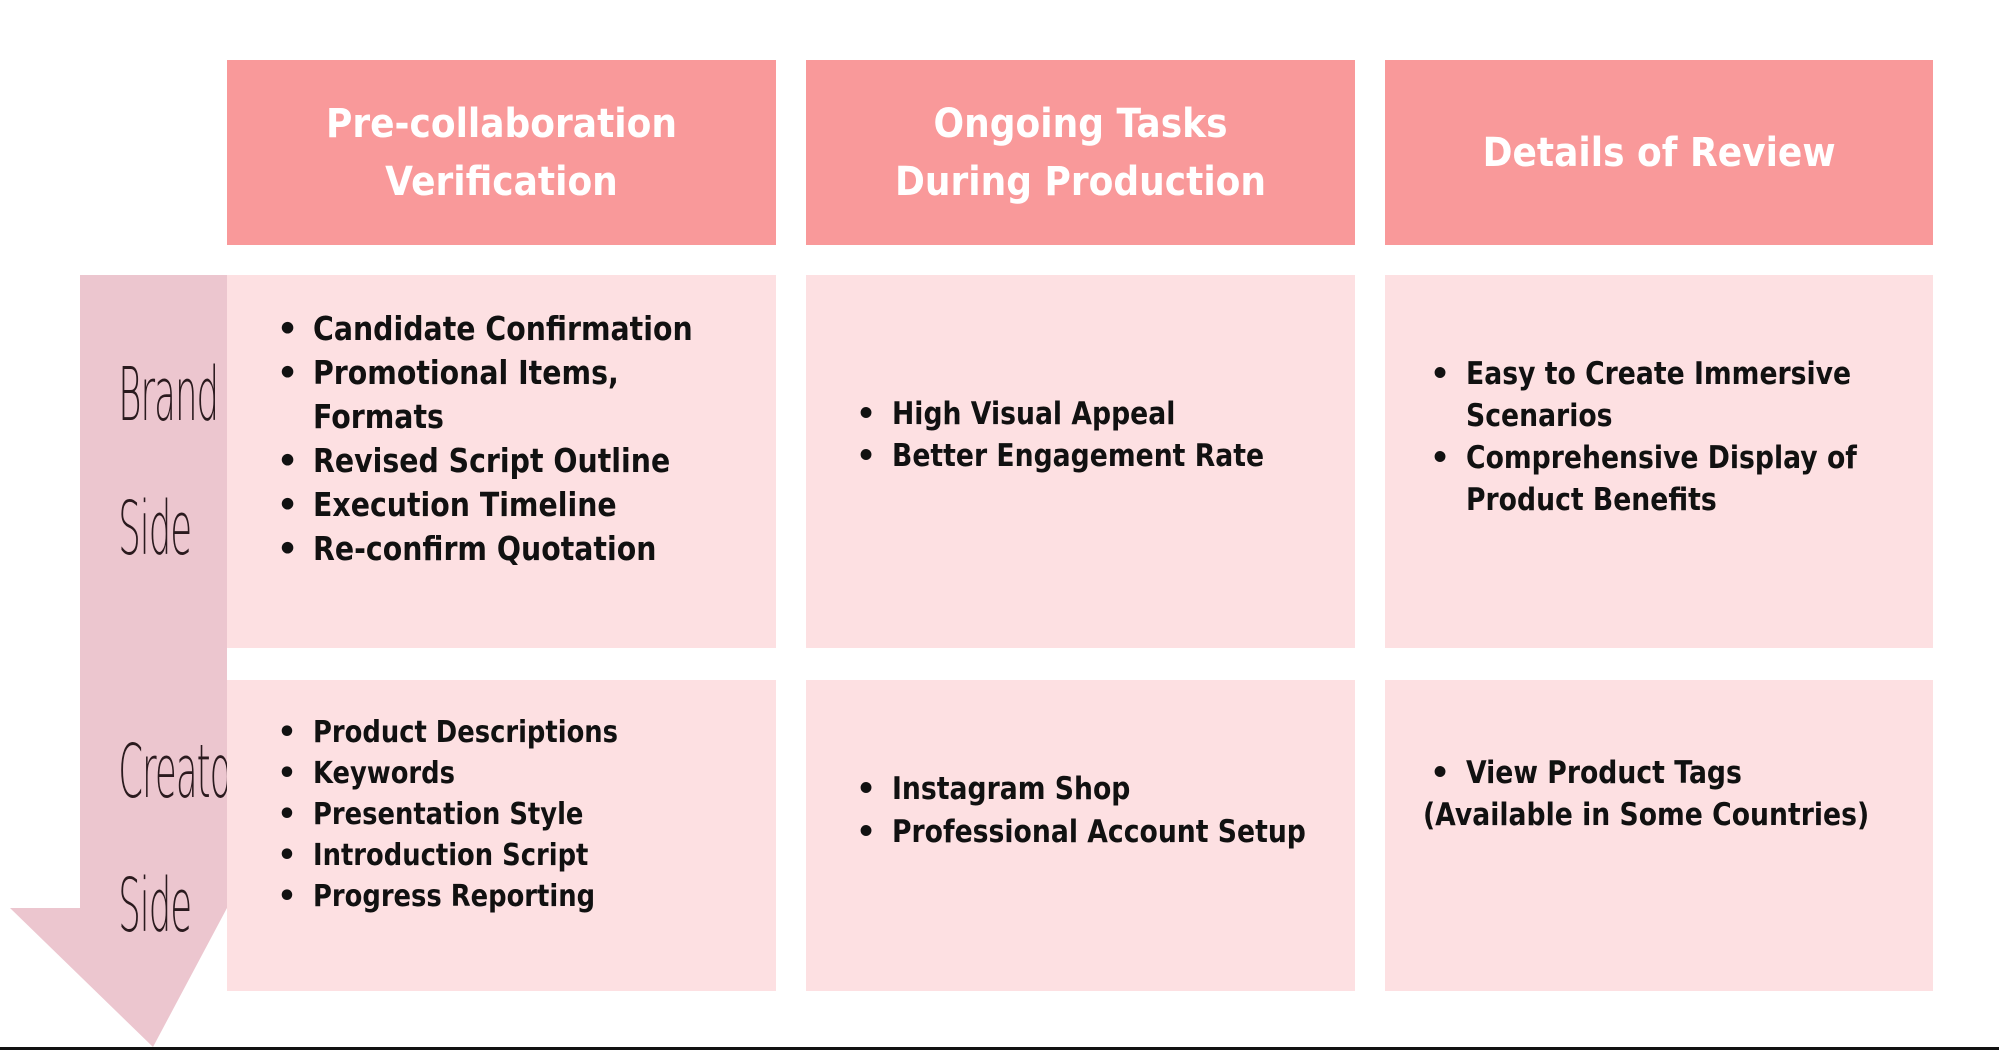 The height and width of the screenshot is (1050, 1999). I want to click on bullet-list: • View Product Tags, so click(1608, 773).